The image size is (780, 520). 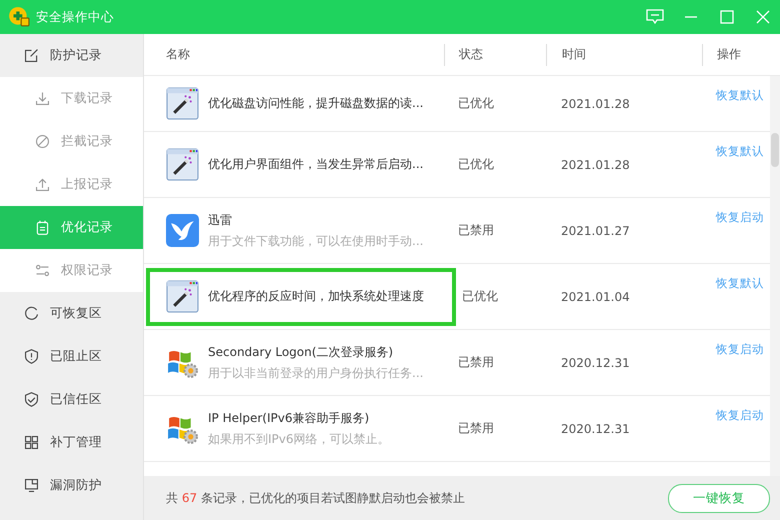 I want to click on sidebar-item: 上报记录, so click(x=71, y=184).